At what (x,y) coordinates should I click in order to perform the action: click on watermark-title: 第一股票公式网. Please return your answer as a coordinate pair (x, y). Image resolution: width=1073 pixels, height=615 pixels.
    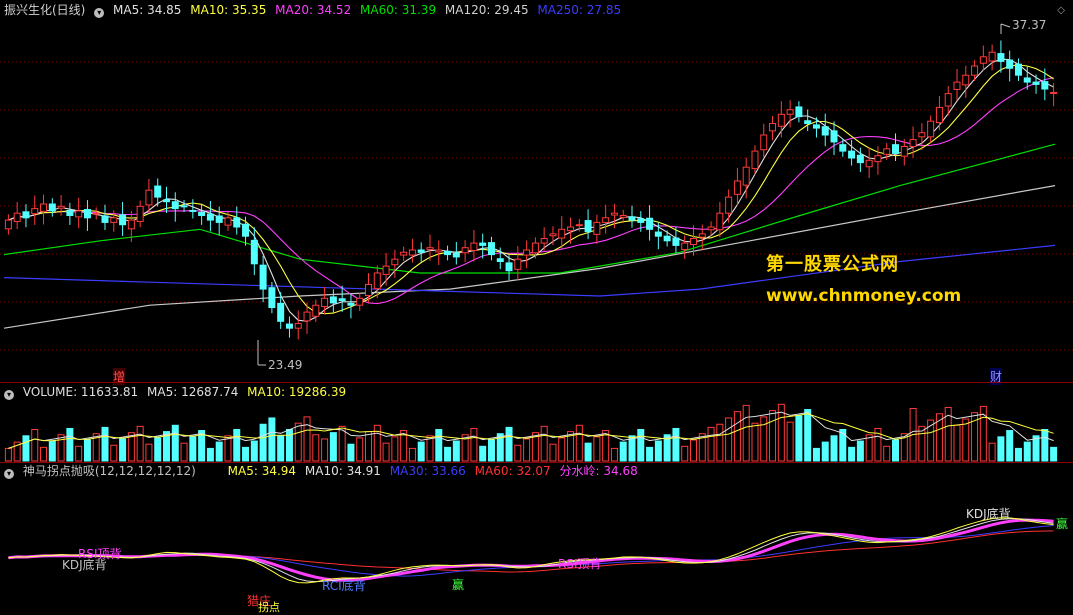
    Looking at the image, I should click on (832, 264).